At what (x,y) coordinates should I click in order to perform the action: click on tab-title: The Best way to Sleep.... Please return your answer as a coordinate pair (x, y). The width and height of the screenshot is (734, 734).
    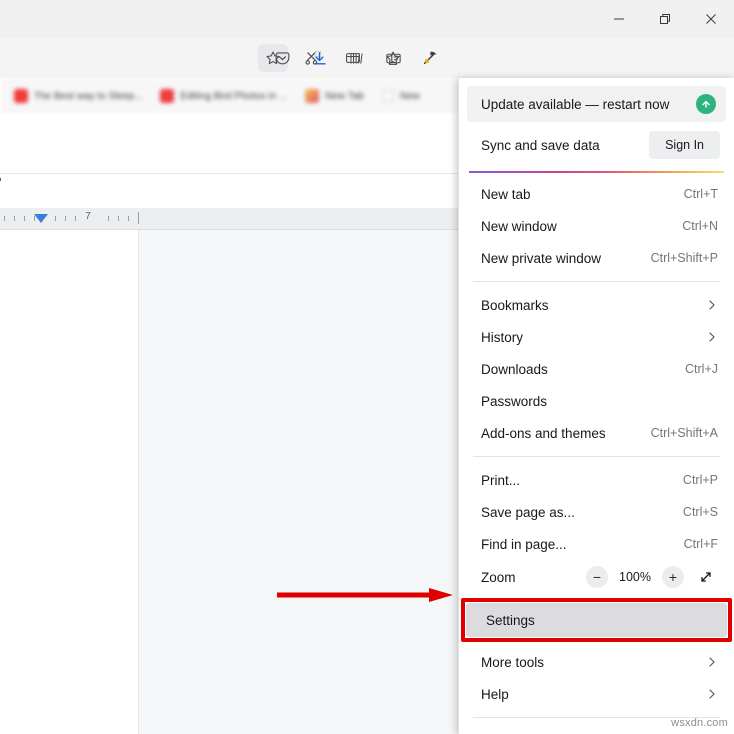
    Looking at the image, I should click on (88, 96).